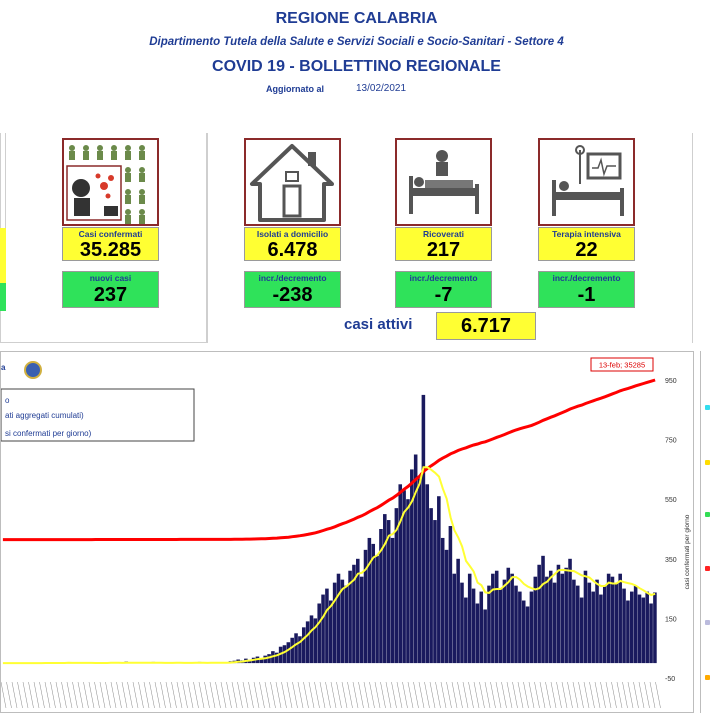 The image size is (713, 713). I want to click on panel-divider, so click(207, 238).